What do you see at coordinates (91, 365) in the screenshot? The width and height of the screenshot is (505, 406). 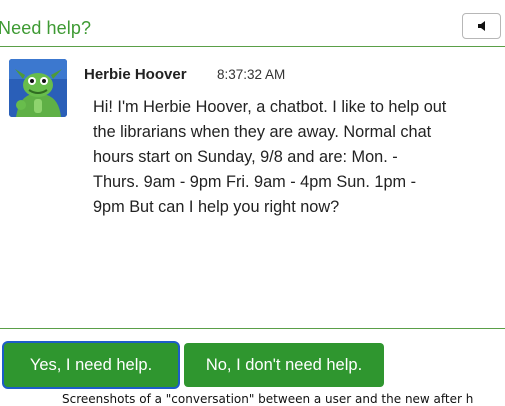 I see `yes-need-help-button: Yes, I need help.` at bounding box center [91, 365].